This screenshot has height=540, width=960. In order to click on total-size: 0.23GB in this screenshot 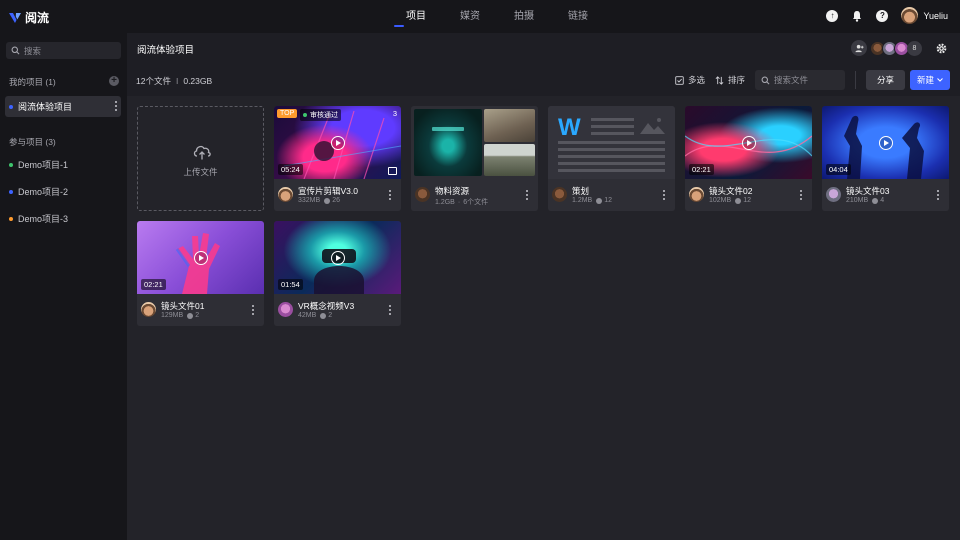, I will do `click(198, 81)`.